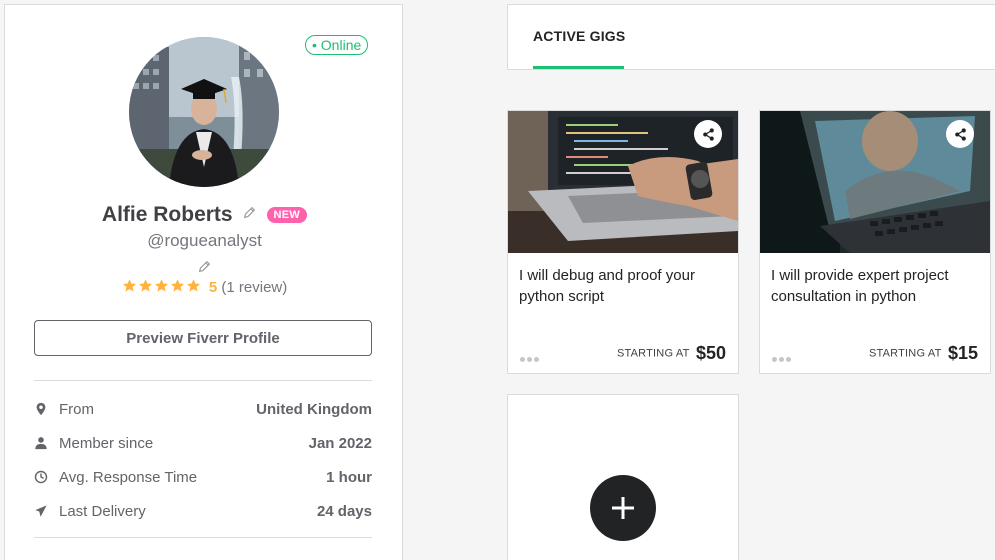  Describe the element at coordinates (213, 287) in the screenshot. I see `rating-score: 5` at that location.